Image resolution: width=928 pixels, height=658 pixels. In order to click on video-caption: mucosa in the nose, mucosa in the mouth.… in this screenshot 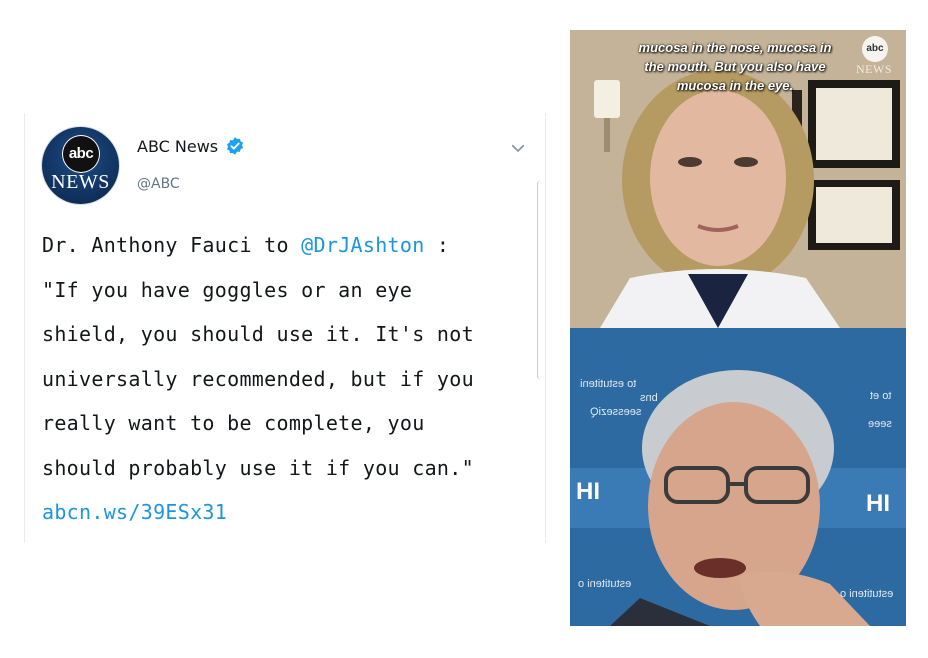, I will do `click(735, 66)`.